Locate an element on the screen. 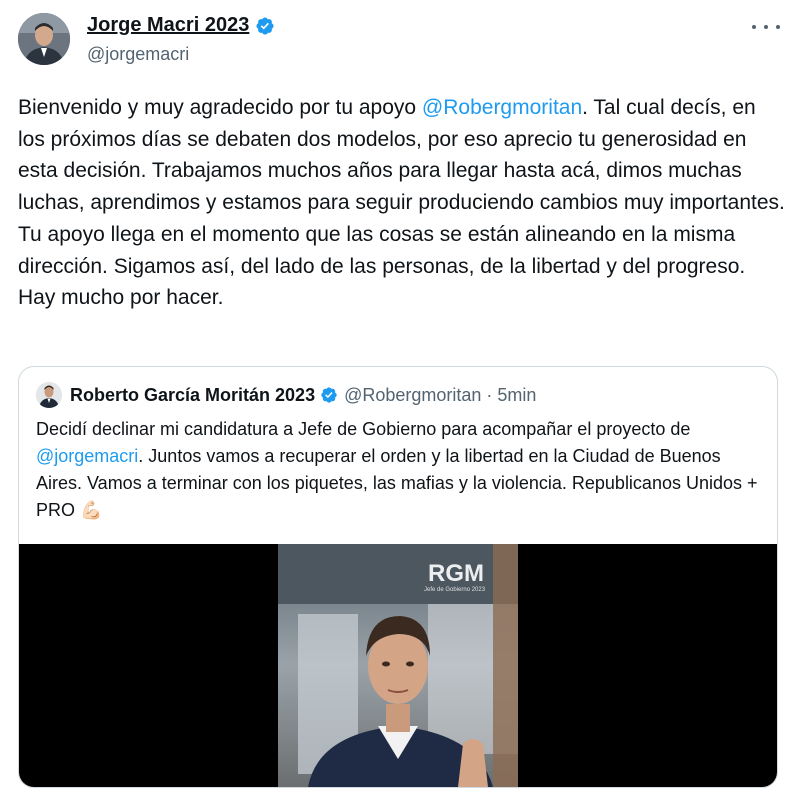 Image resolution: width=800 pixels, height=788 pixels. rgm-logo-subtitle: Jefe de Gobierno 2023 is located at coordinates (455, 590).